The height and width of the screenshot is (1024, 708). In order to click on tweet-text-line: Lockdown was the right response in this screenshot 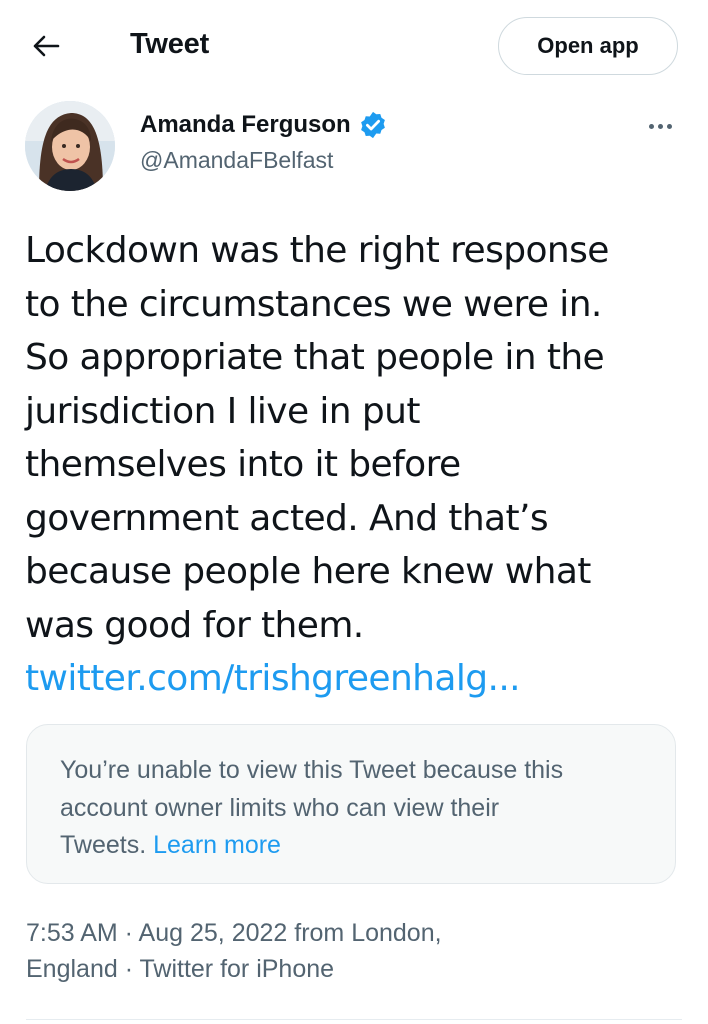, I will do `click(317, 250)`.